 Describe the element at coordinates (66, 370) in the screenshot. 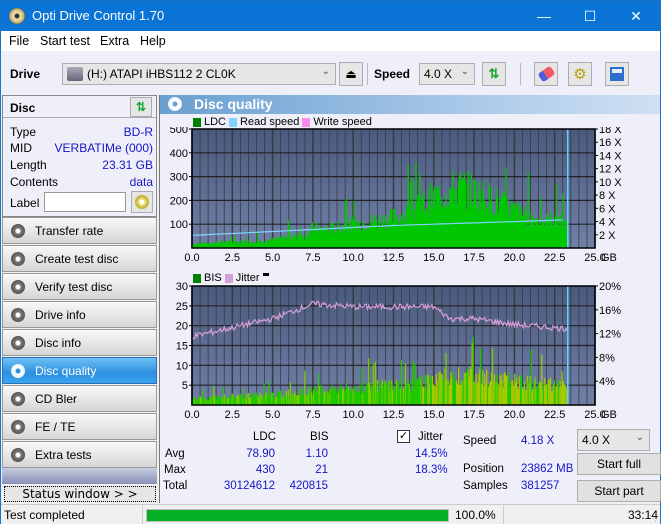

I see `nav-label: Disc quality` at that location.